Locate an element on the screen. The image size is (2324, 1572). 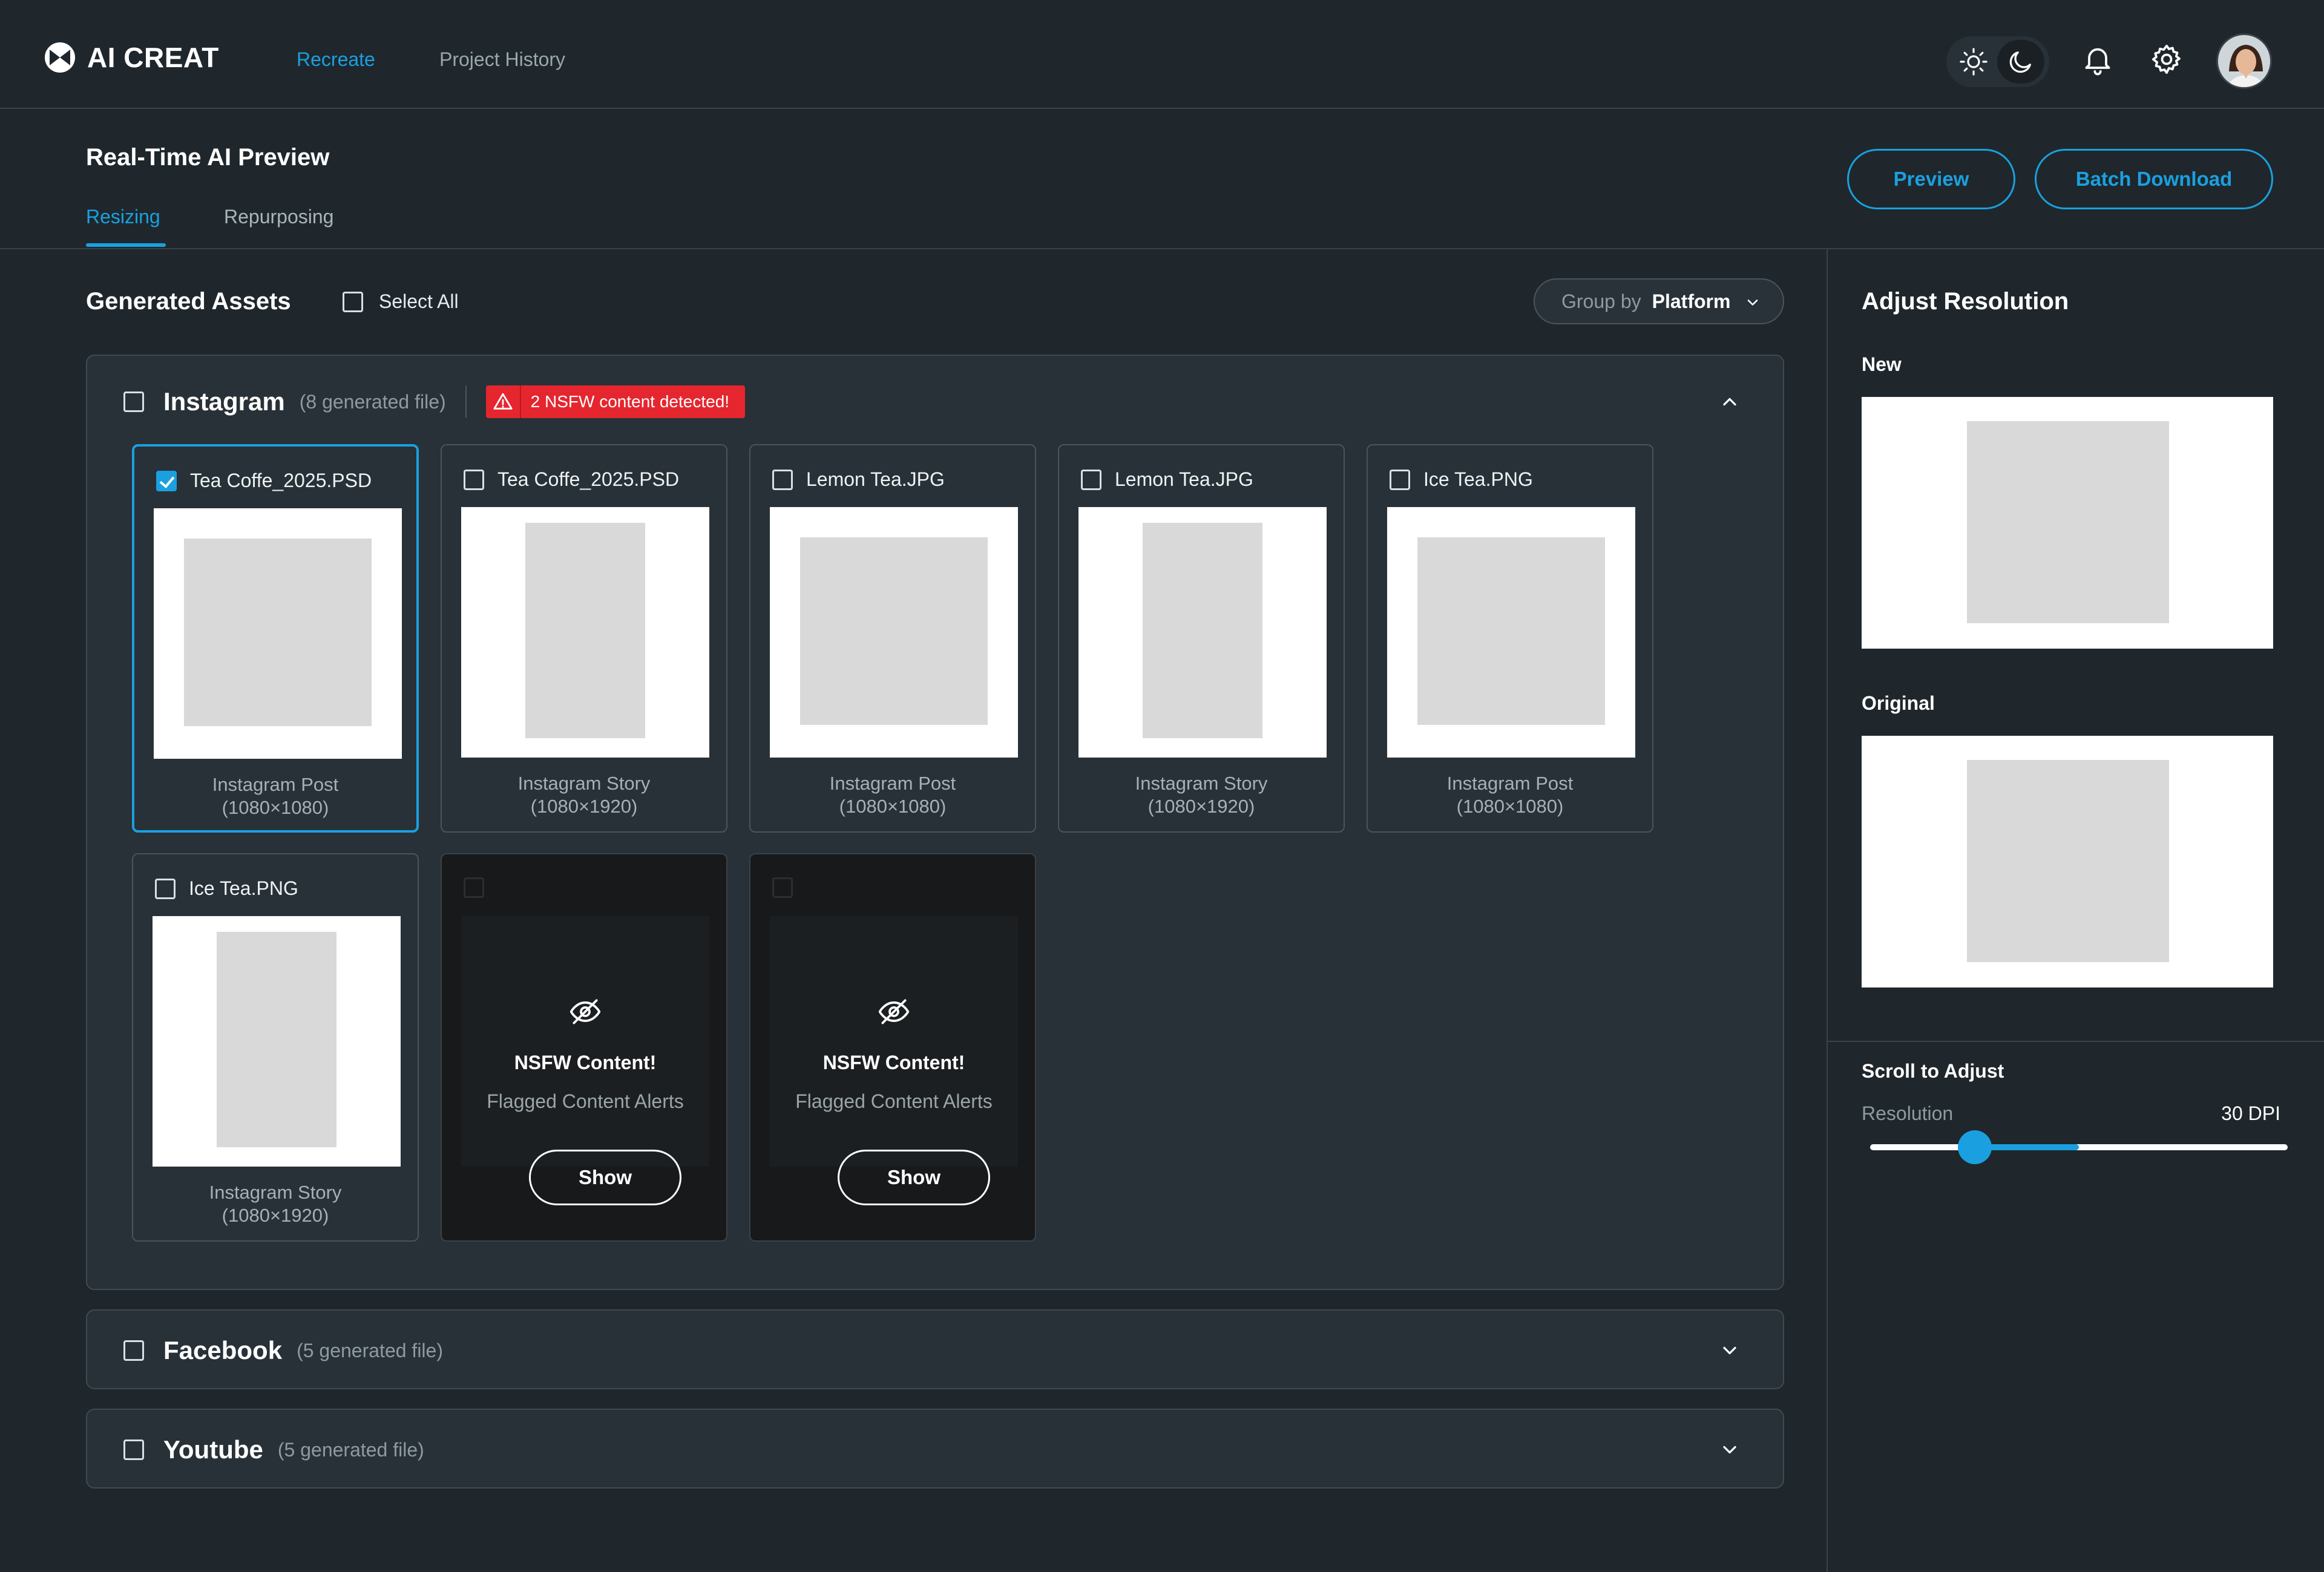
settings-button is located at coordinates (2166, 60).